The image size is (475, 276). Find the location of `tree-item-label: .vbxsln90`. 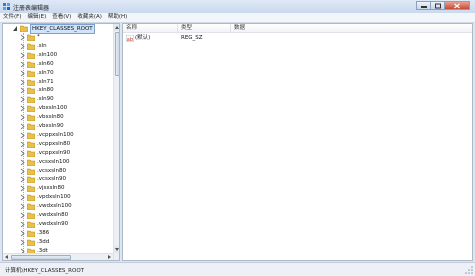

tree-item-label: .vbxsln90 is located at coordinates (50, 126).